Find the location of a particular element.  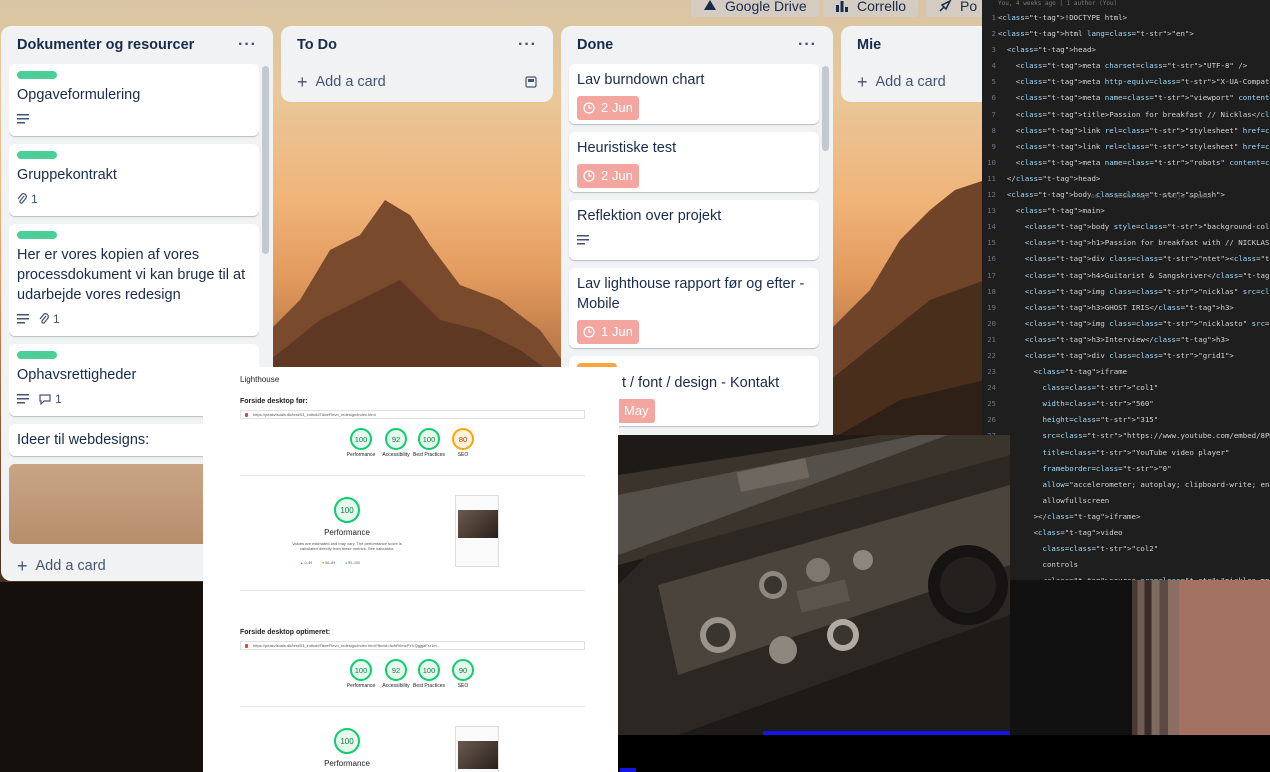

line-number: 5 is located at coordinates (993, 82).